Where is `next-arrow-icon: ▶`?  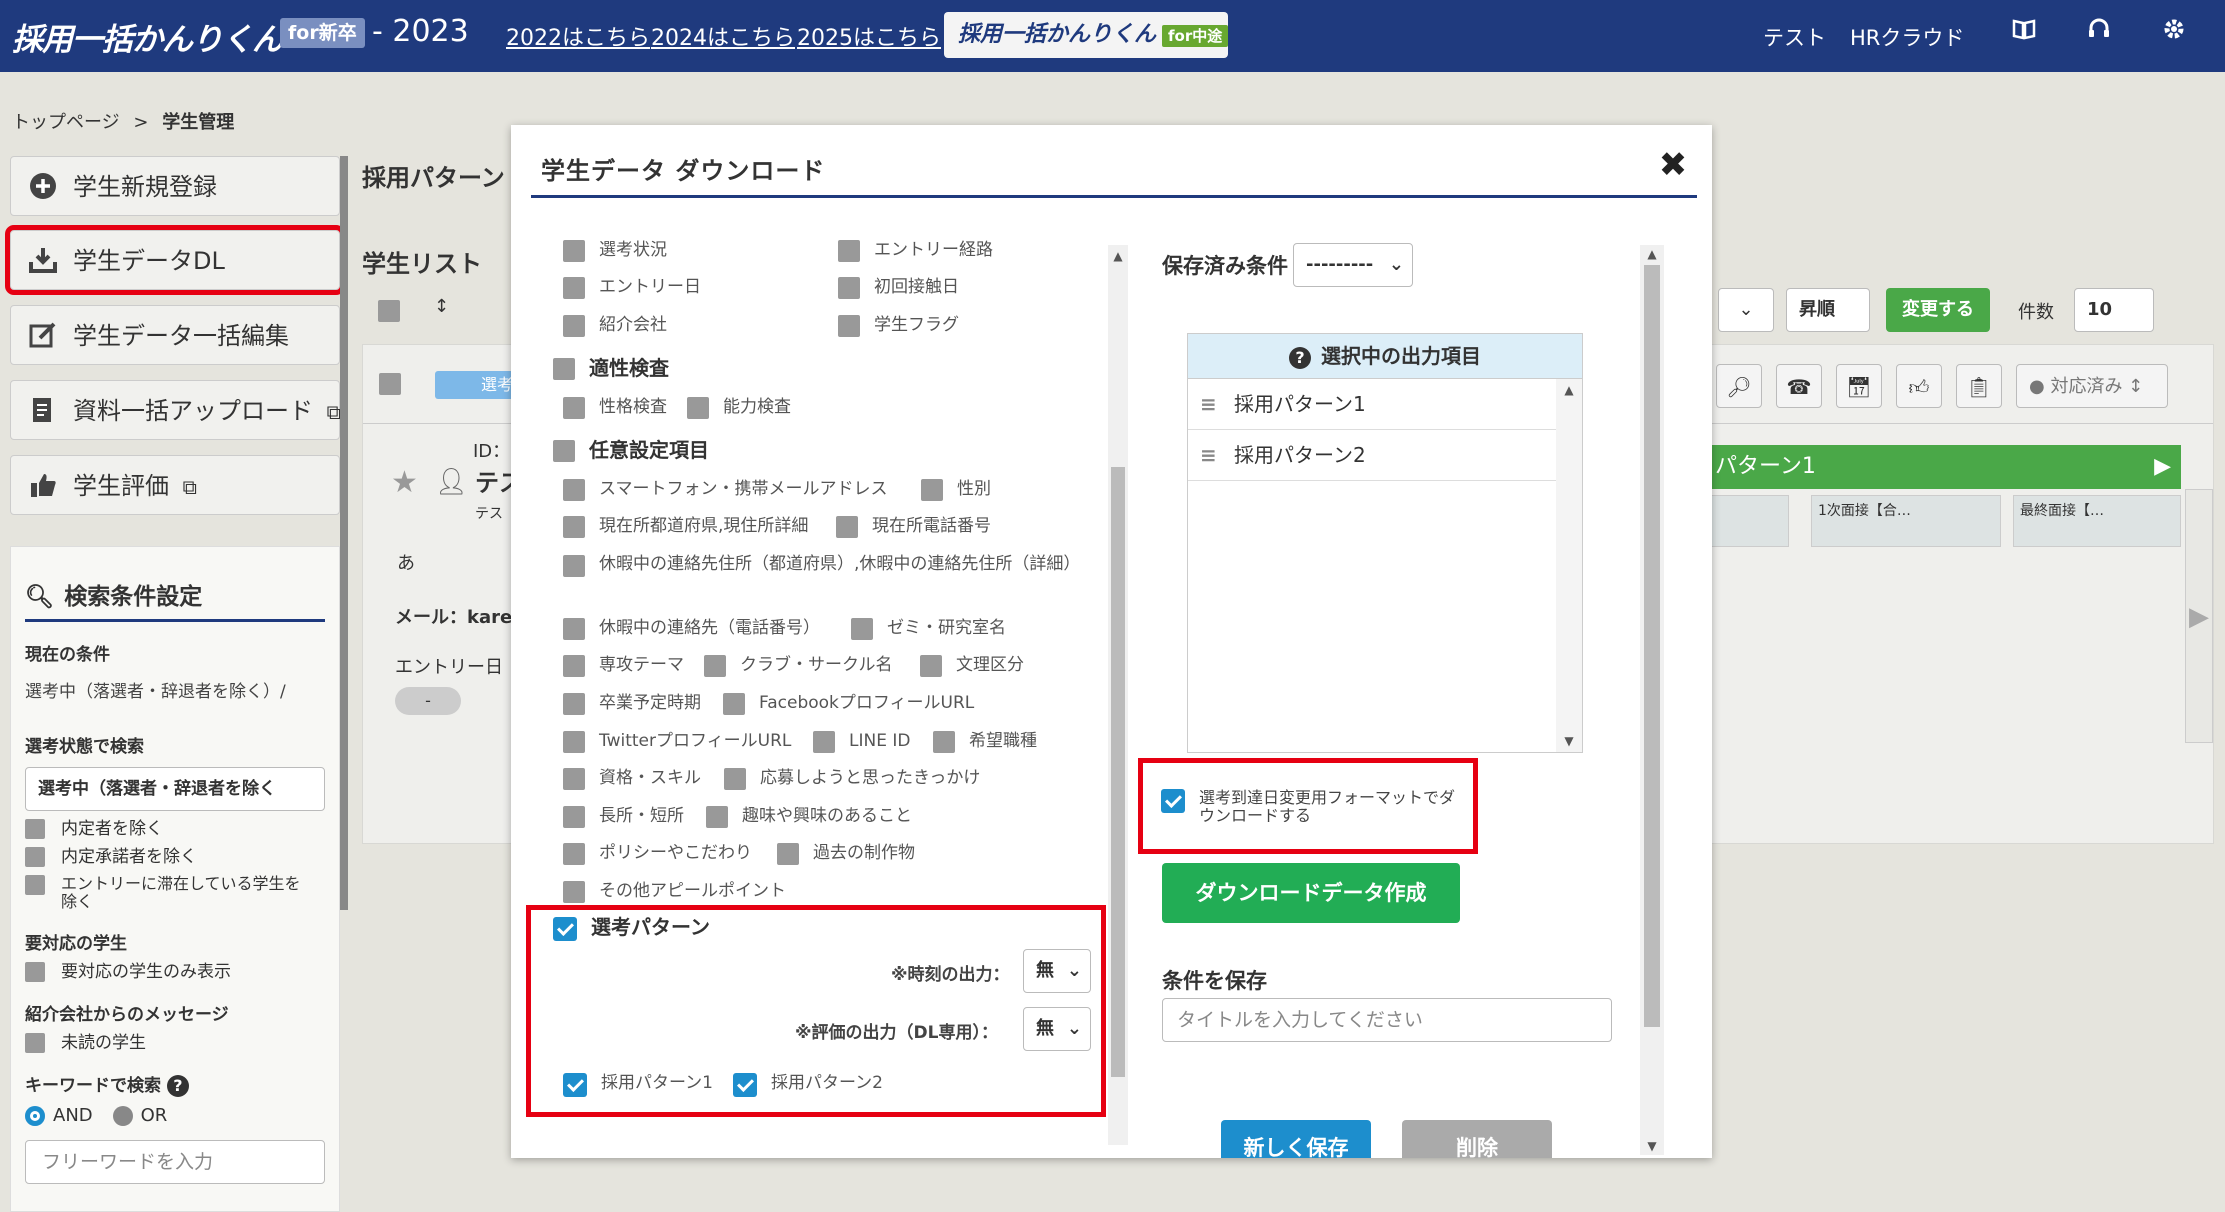 next-arrow-icon: ▶ is located at coordinates (2199, 616).